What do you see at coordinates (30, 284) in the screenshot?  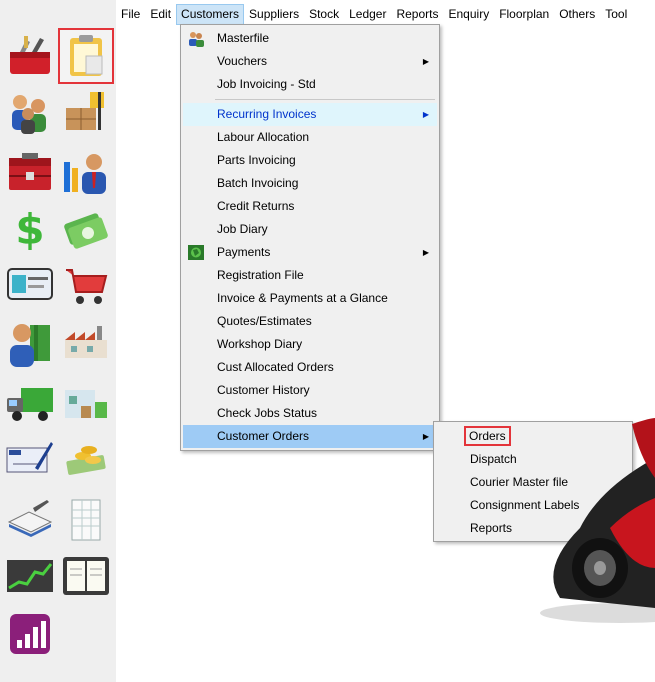 I see `credit-card-icon` at bounding box center [30, 284].